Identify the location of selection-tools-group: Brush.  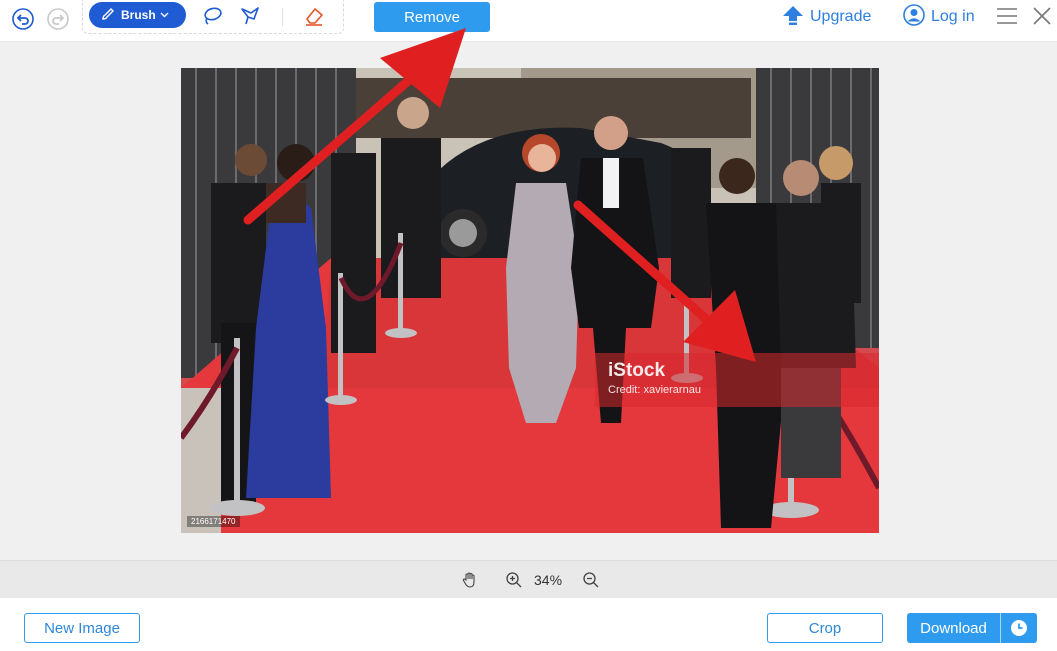
(213, 17).